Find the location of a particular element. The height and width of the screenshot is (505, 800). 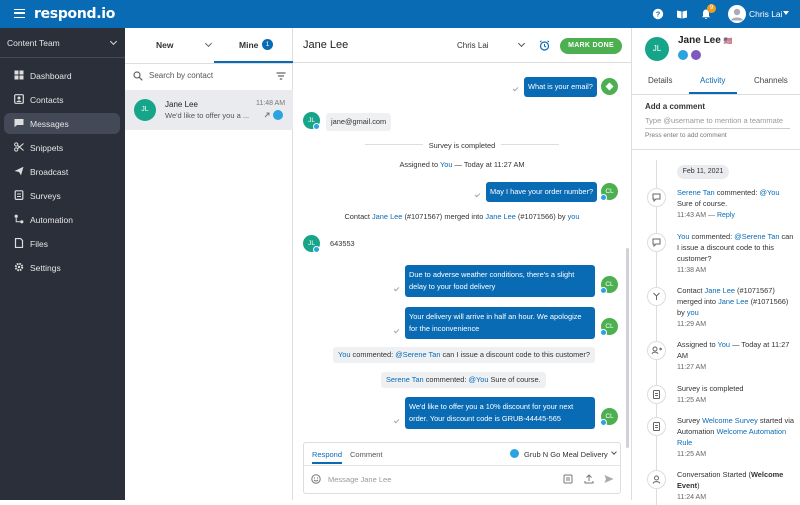

user-name: Chris Lai is located at coordinates (766, 14).